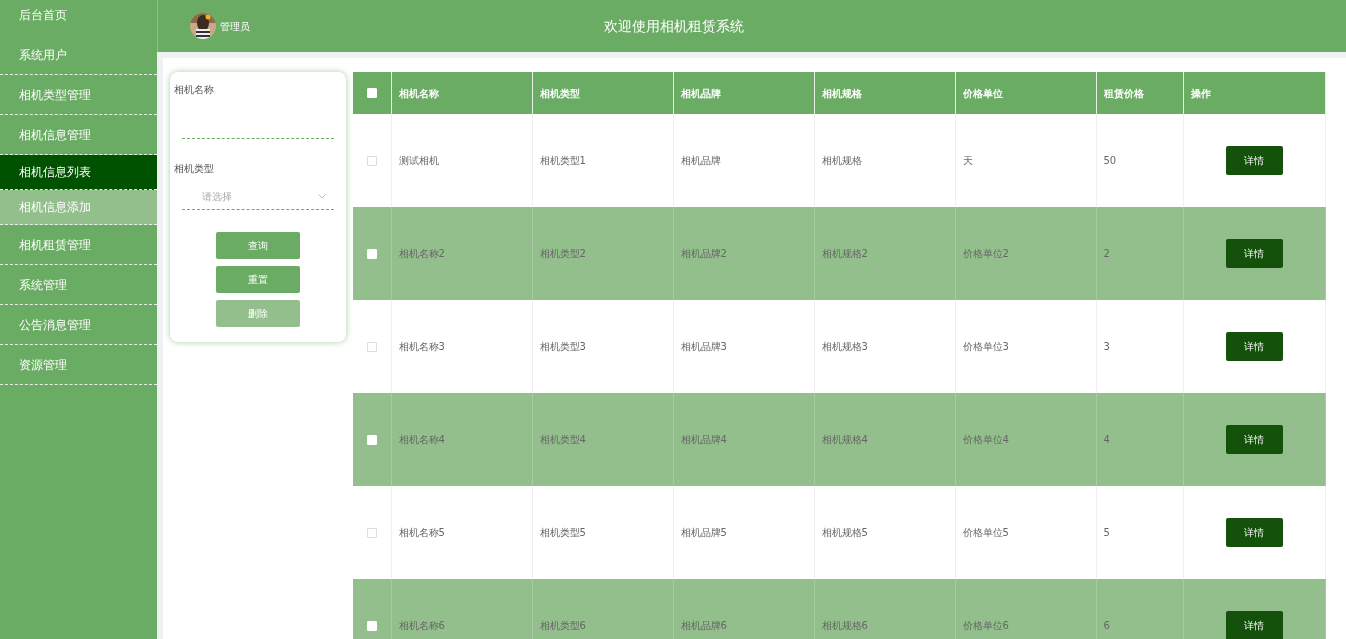 The height and width of the screenshot is (639, 1346). Describe the element at coordinates (78, 172) in the screenshot. I see `sidebar-item: 相机信息列表` at that location.